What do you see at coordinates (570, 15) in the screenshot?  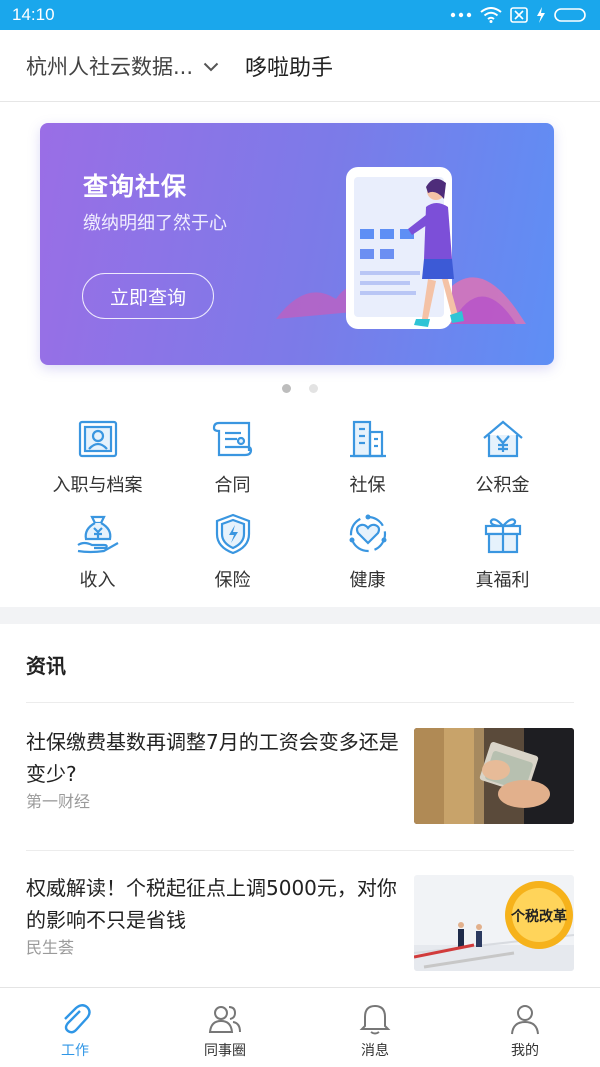 I see `battery-icon` at bounding box center [570, 15].